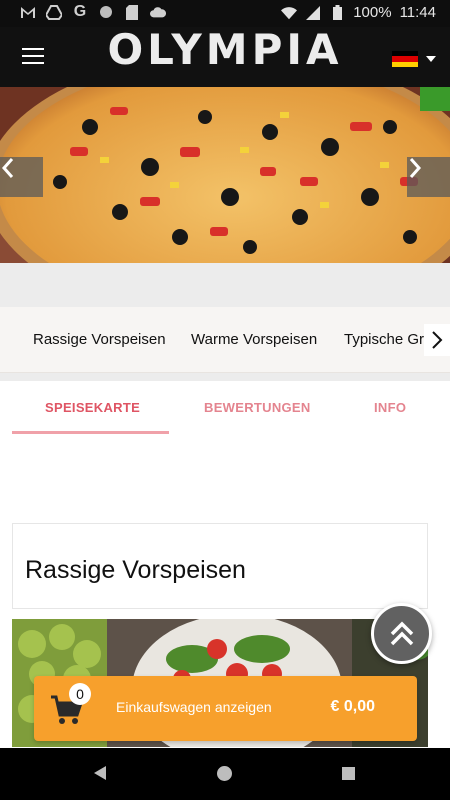  I want to click on chevron-left-icon, so click(7, 168).